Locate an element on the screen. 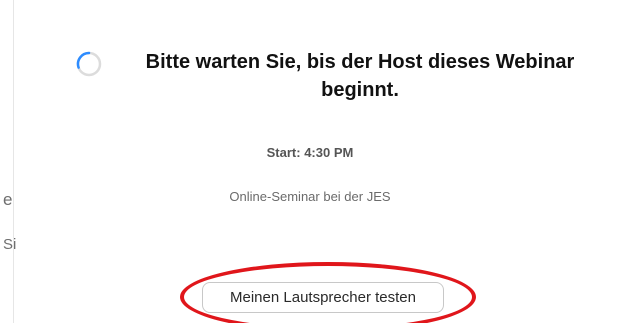  test-speaker-button: Meinen Lautsprecher testen is located at coordinates (323, 297).